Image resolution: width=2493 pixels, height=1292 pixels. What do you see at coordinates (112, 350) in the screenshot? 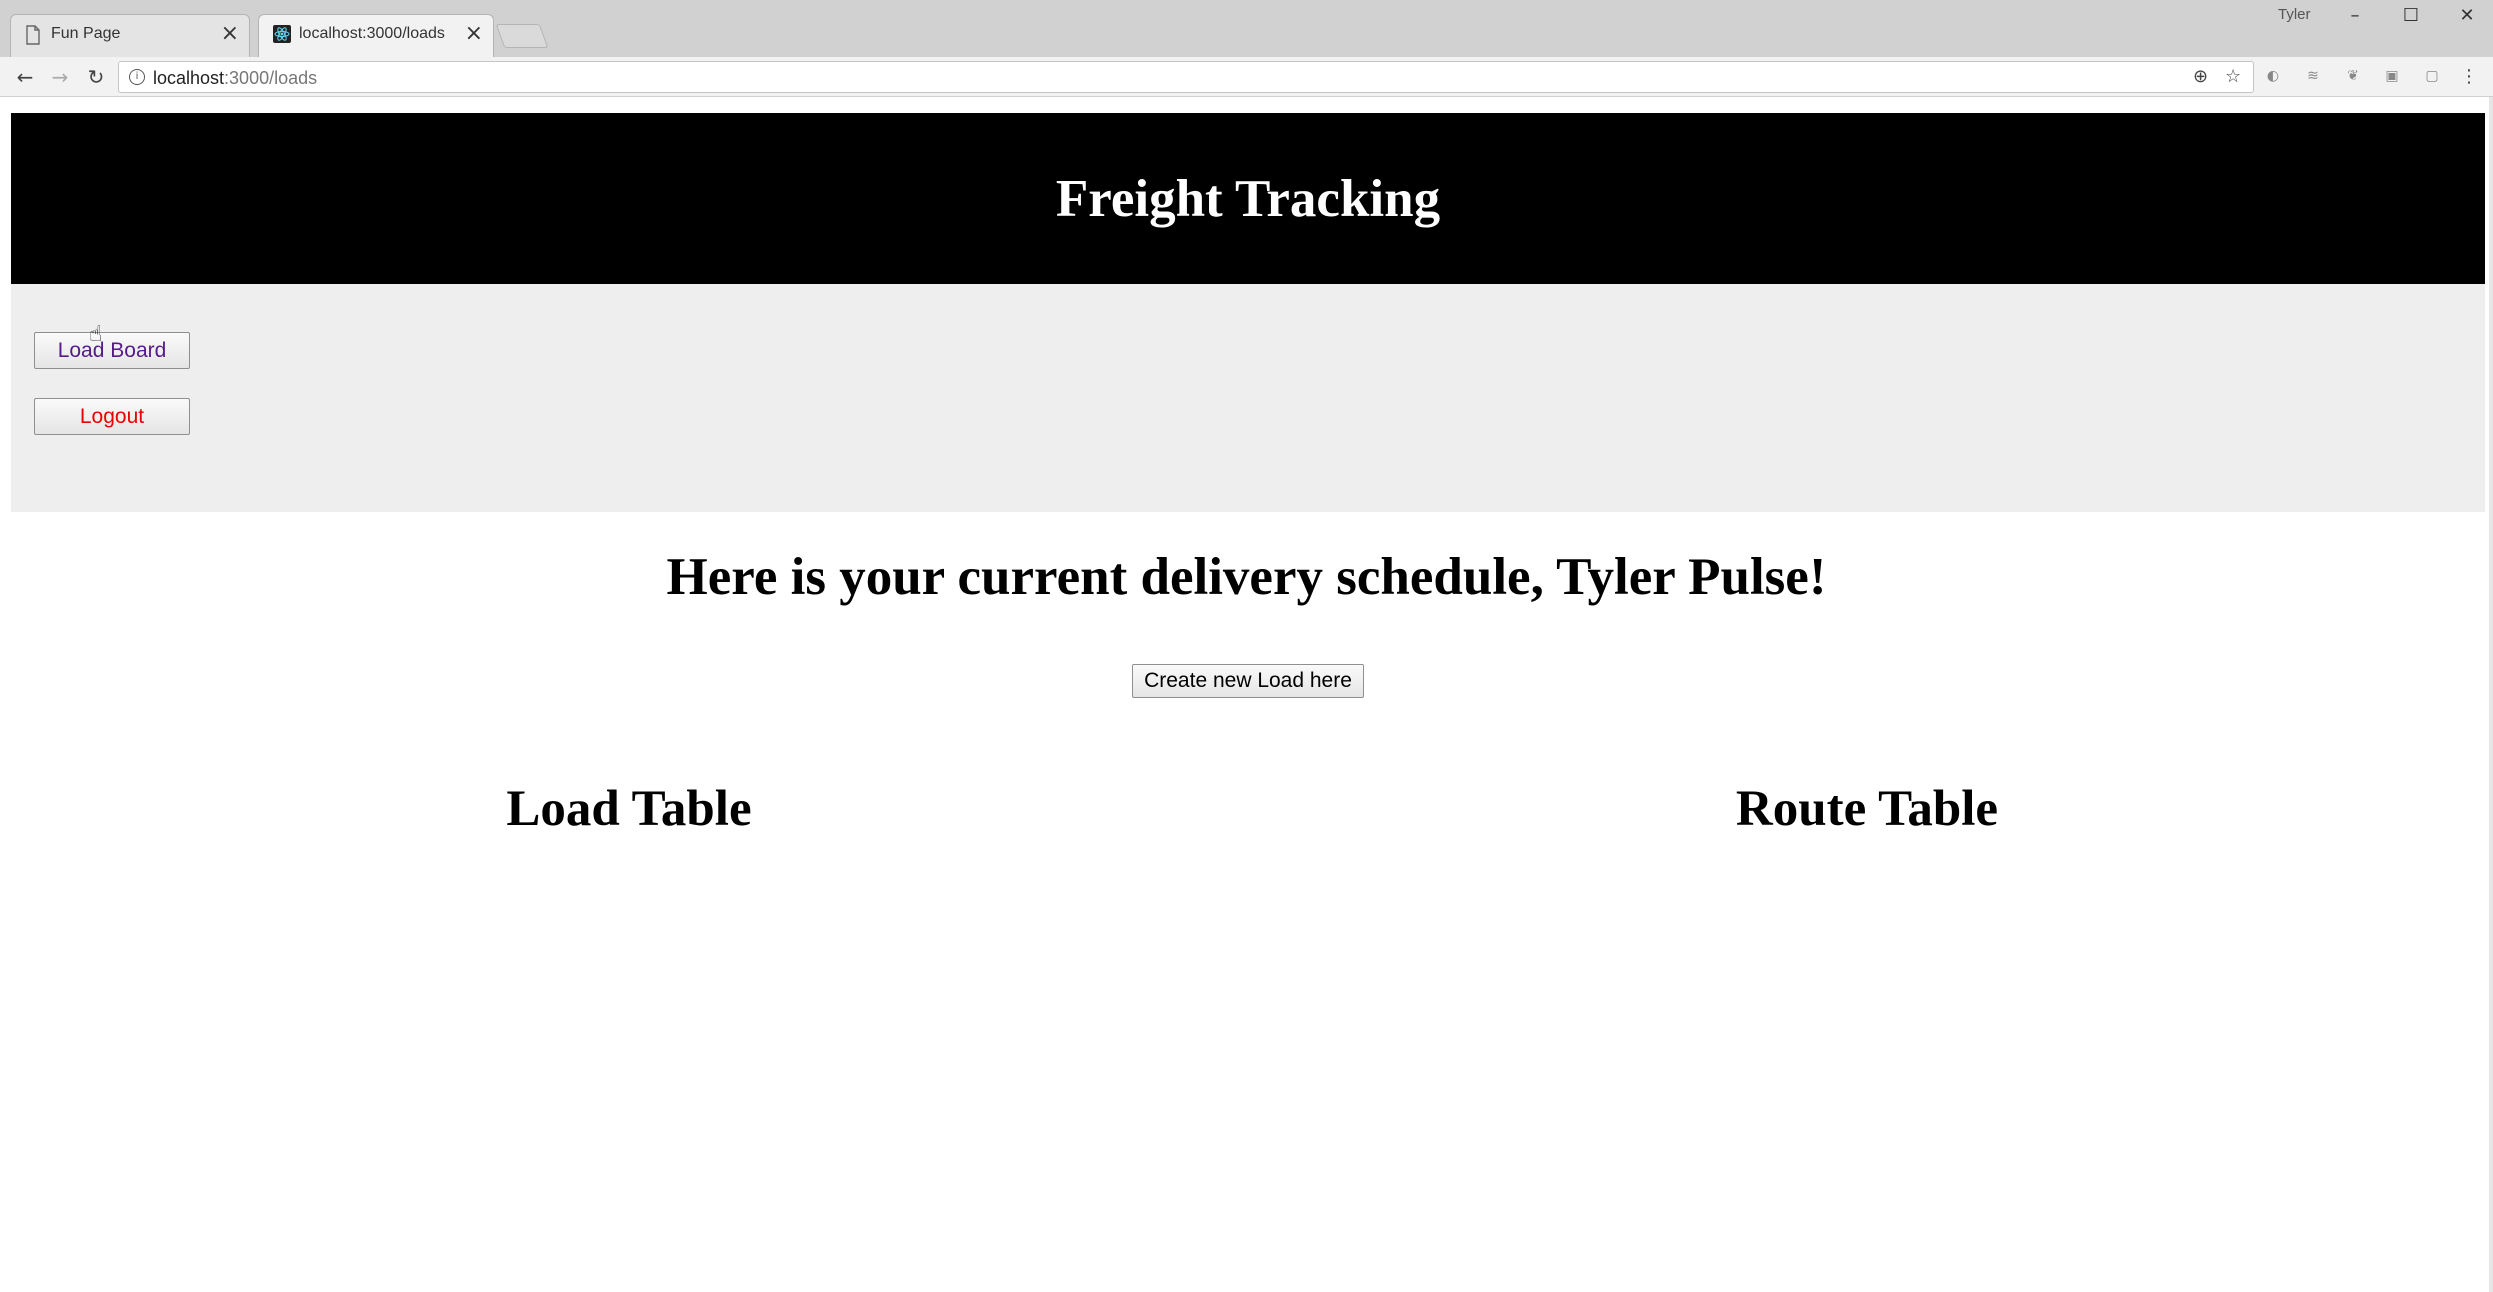
I see `load-board-button: Load Board` at bounding box center [112, 350].